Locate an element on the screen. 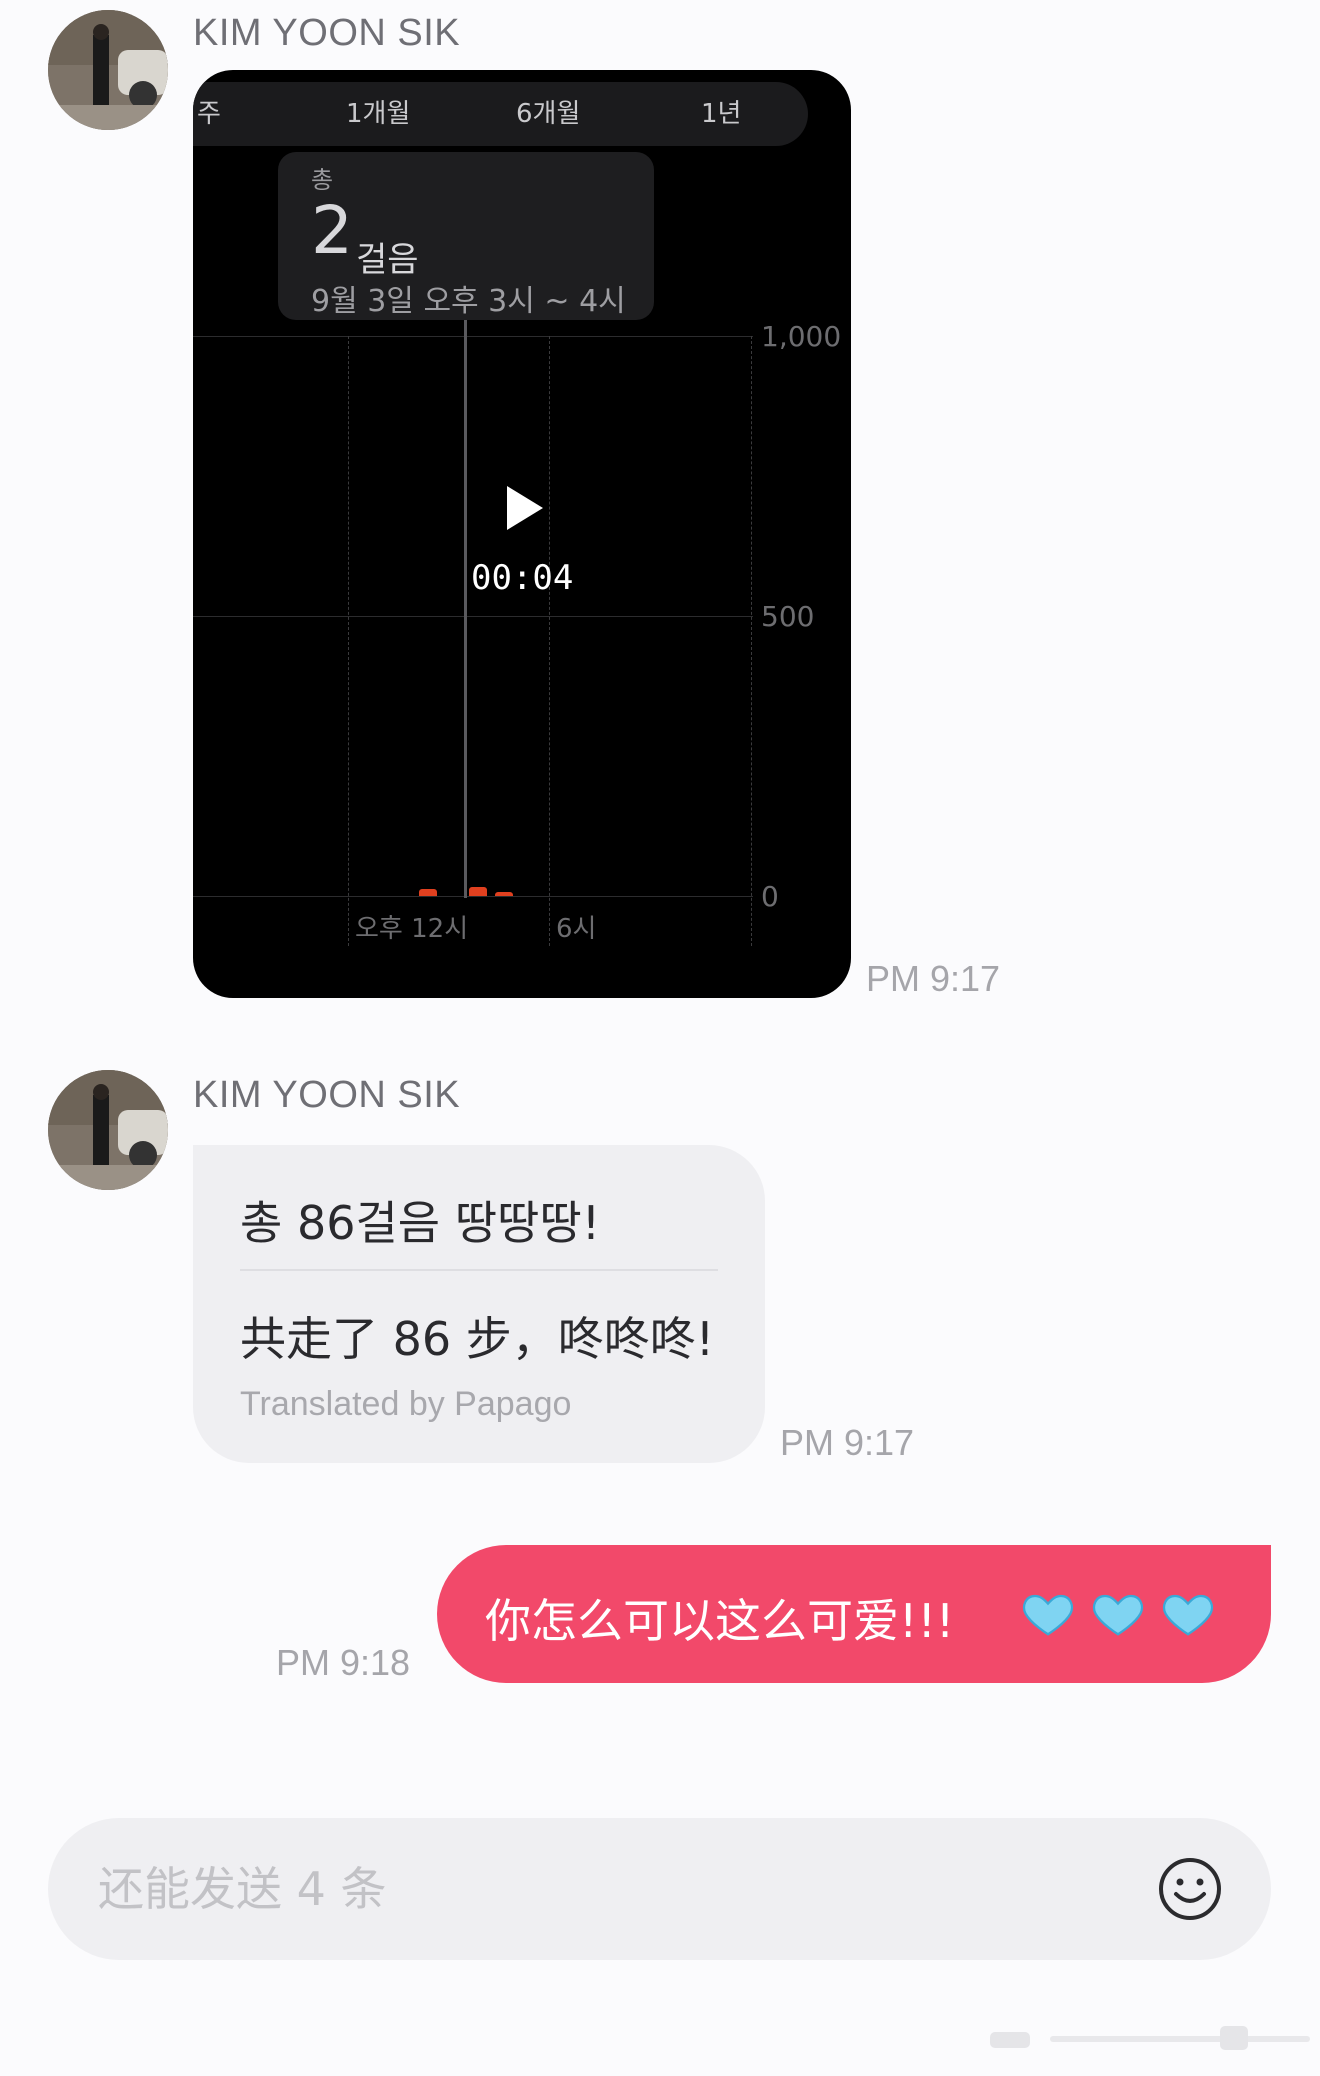 This screenshot has height=2076, width=1320. step-tooltip: 총 2 걸음 9월 3일 오후 3시 ~ 4시 is located at coordinates (466, 236).